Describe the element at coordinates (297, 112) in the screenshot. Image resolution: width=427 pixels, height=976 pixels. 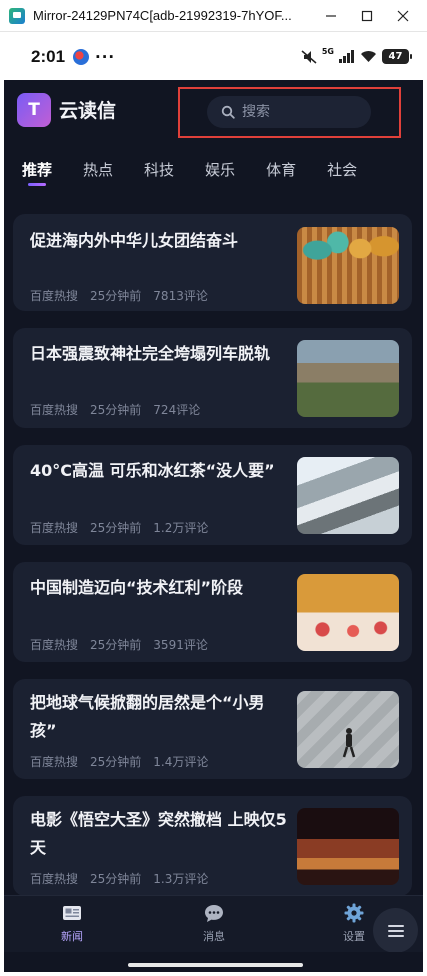
I see `search-input` at that location.